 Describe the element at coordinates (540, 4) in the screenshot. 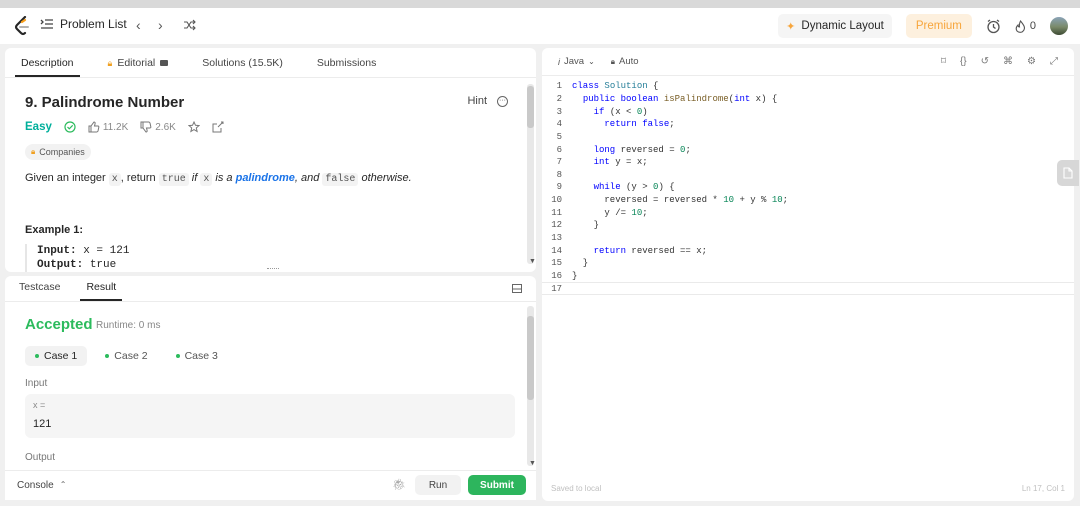

I see `window-top-strip` at that location.